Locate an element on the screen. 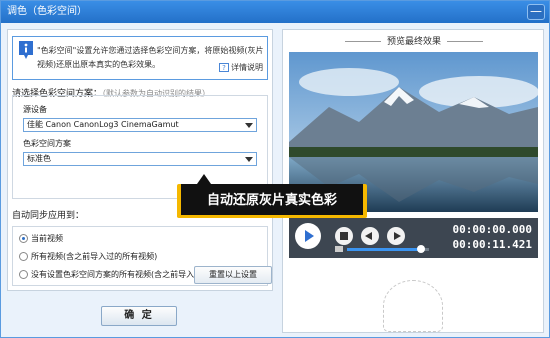 The width and height of the screenshot is (550, 338). window-title: 调色（色彩空间） is located at coordinates (47, 11).